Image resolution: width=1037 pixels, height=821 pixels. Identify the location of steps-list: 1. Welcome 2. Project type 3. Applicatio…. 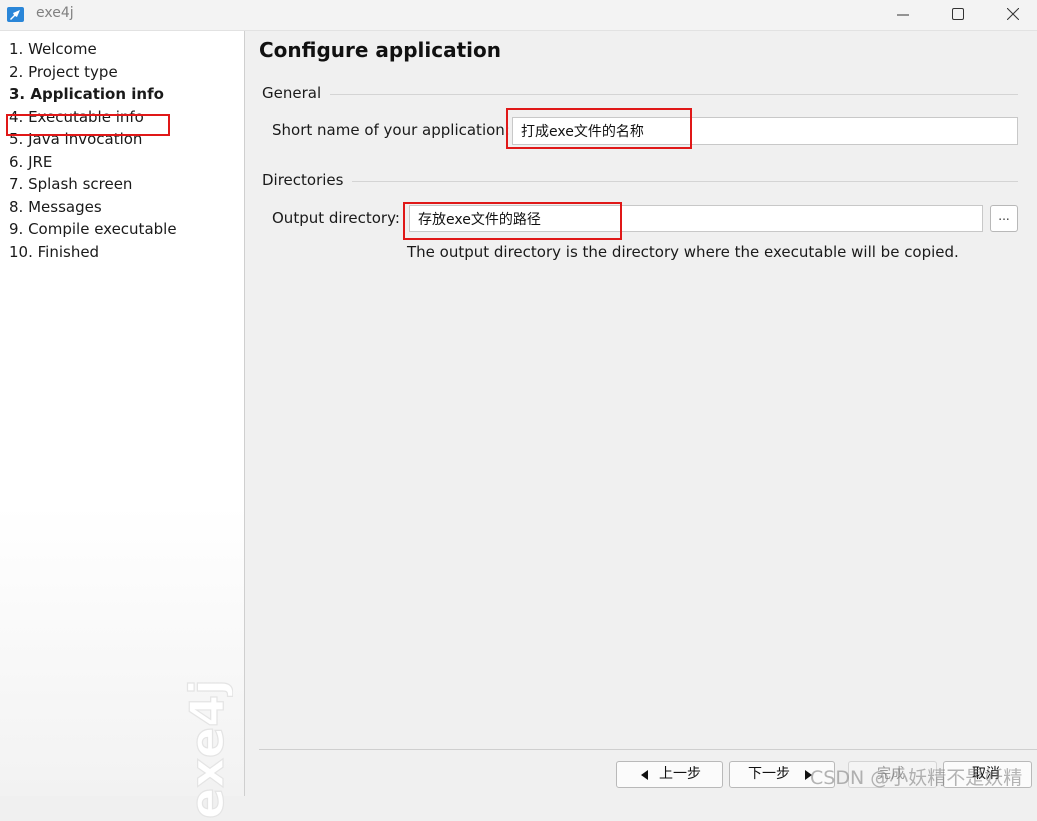
(93, 151).